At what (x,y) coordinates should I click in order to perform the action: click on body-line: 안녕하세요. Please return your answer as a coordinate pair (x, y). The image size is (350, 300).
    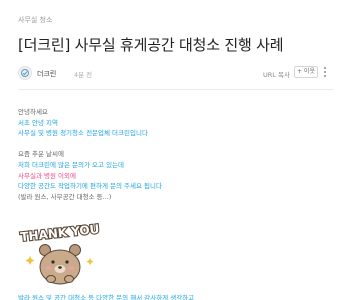
    Looking at the image, I should click on (33, 112).